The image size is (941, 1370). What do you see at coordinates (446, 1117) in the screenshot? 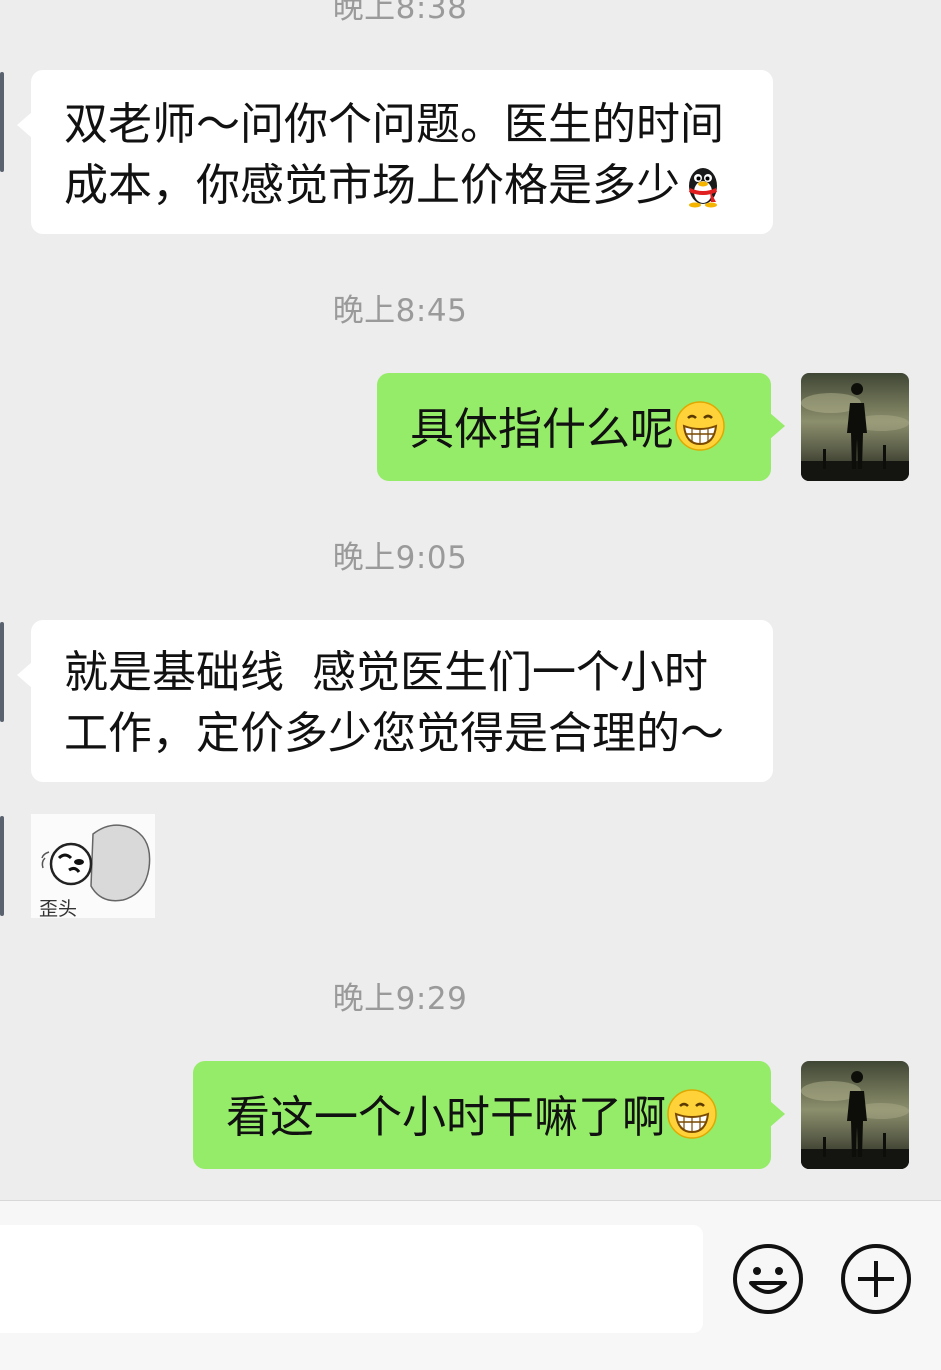
I see `message-text: 看这一个小时干嘛了啊` at bounding box center [446, 1117].